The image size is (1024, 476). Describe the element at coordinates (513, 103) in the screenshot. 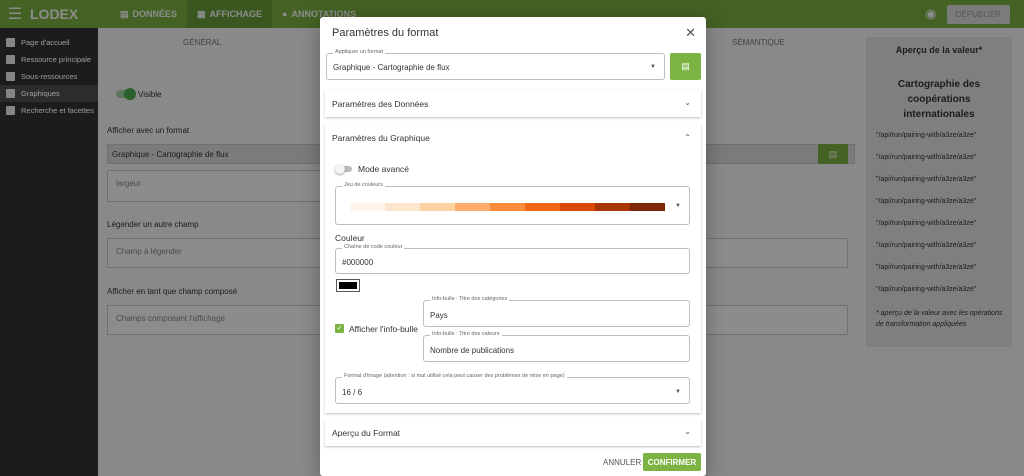

I see `data-params-section: Paramètres des Données ⌄` at that location.